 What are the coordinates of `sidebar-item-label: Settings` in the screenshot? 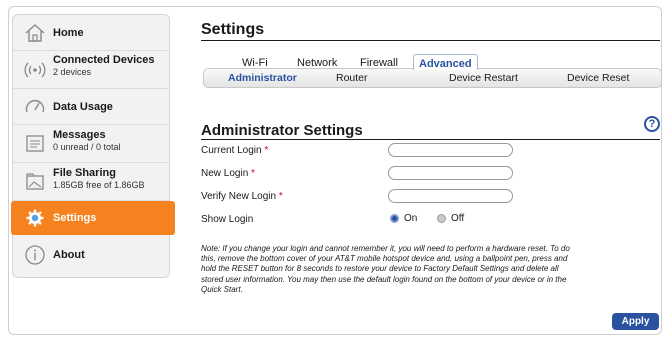 It's located at (75, 218).